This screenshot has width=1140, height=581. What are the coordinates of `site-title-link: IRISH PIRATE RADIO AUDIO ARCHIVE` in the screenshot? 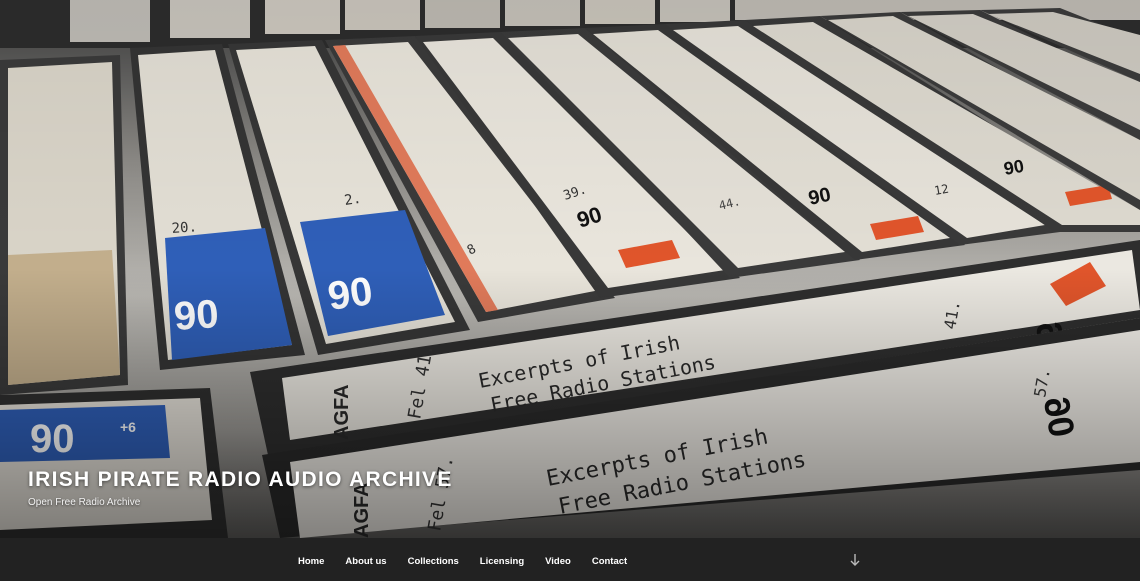 It's located at (240, 480).